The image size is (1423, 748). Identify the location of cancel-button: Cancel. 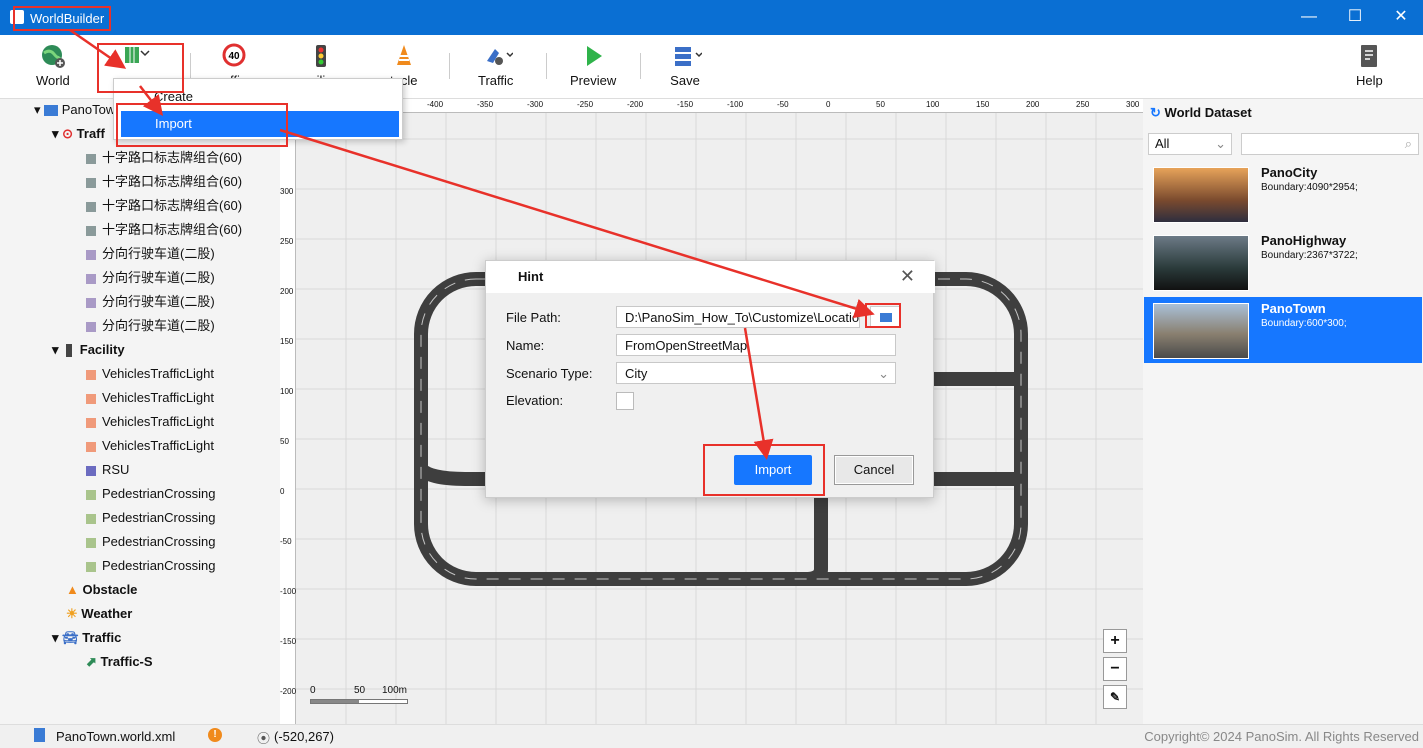
(874, 470).